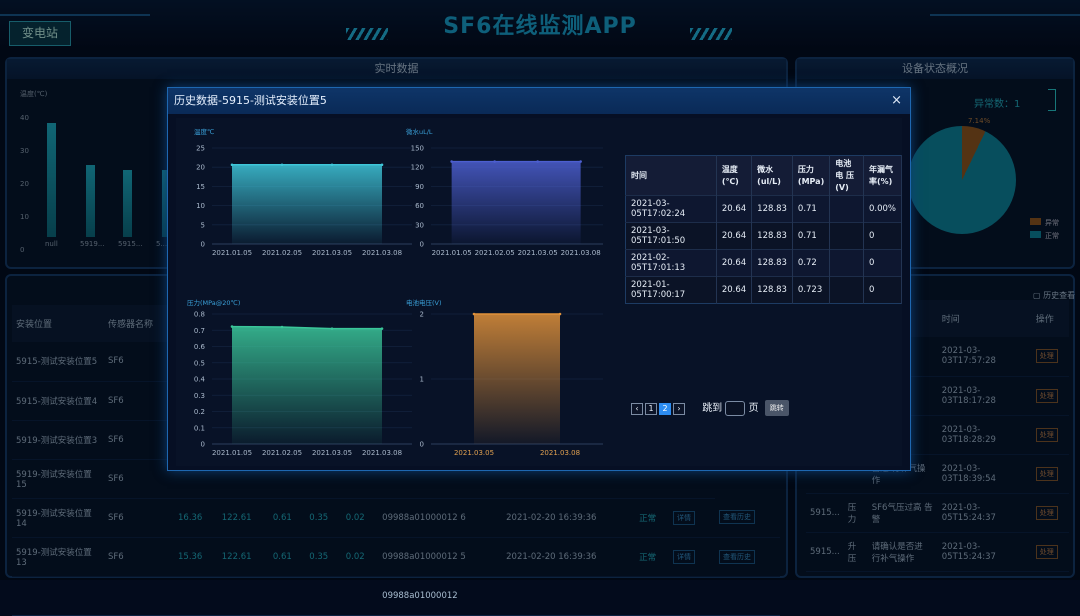 The height and width of the screenshot is (616, 1080). I want to click on modal-title: 历史数据-5915-测试安装位置5, so click(539, 101).